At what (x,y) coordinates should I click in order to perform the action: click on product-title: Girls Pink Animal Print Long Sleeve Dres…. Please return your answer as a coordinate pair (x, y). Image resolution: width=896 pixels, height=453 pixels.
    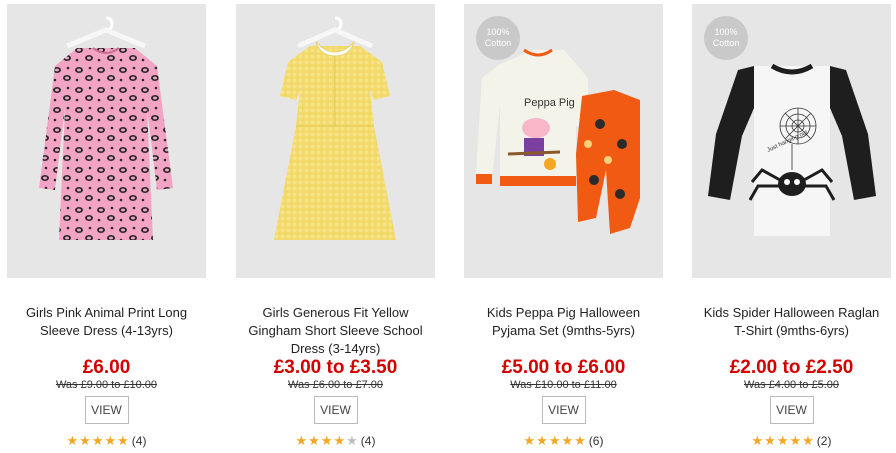
    Looking at the image, I should click on (106, 322).